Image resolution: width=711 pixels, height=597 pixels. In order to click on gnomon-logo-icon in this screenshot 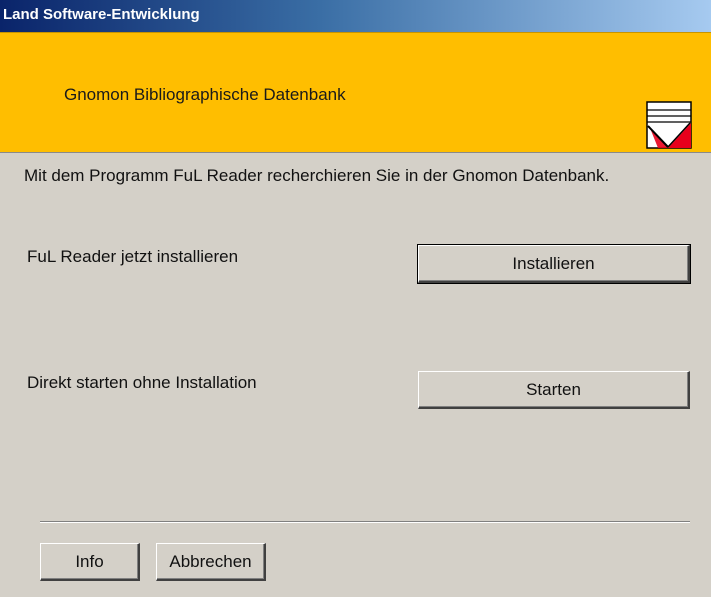, I will do `click(669, 125)`.